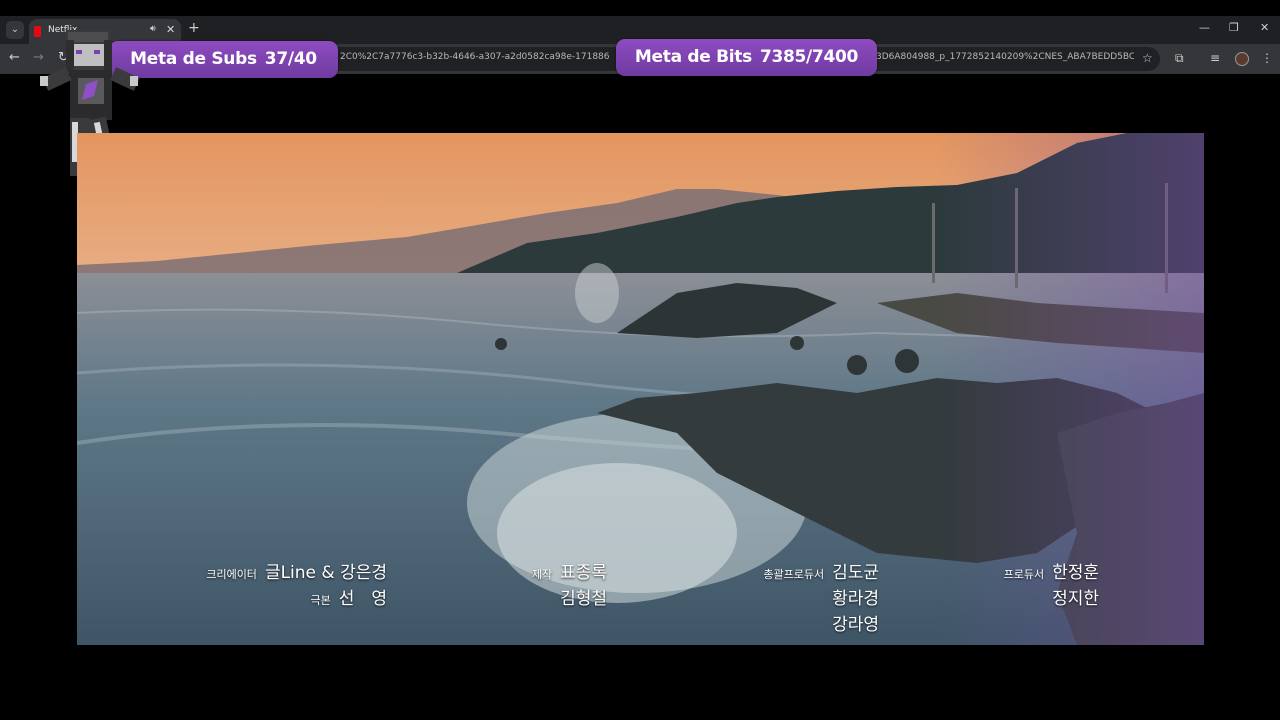  Describe the element at coordinates (855, 573) in the screenshot. I see `credit-name-chief-producer-1: 김도균` at that location.